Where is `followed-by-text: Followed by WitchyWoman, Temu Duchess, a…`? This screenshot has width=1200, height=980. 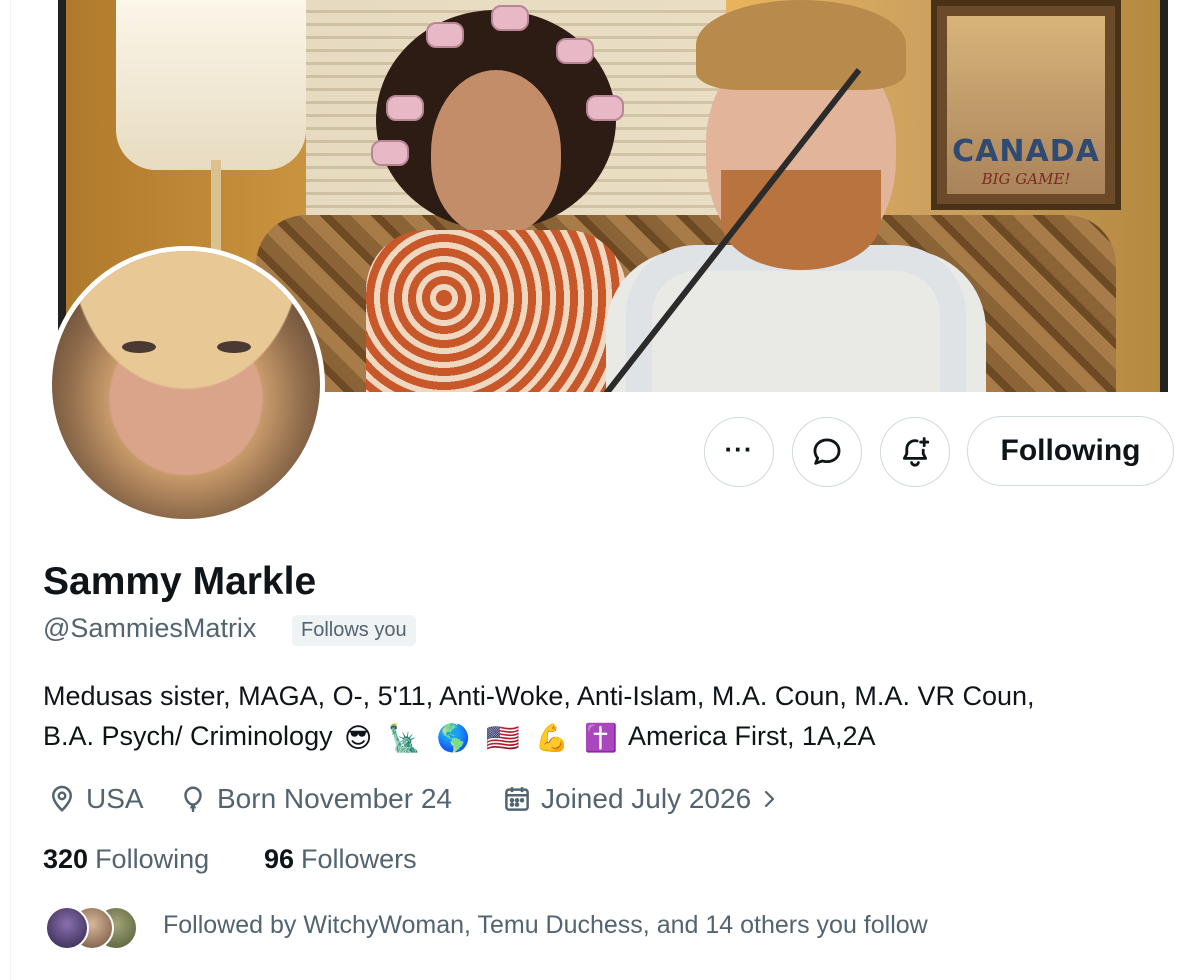 followed-by-text: Followed by WitchyWoman, Temu Duchess, a… is located at coordinates (545, 925).